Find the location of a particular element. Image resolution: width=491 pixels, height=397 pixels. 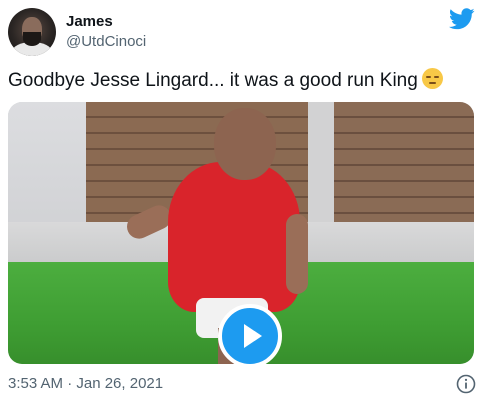

info-icon is located at coordinates (466, 384).